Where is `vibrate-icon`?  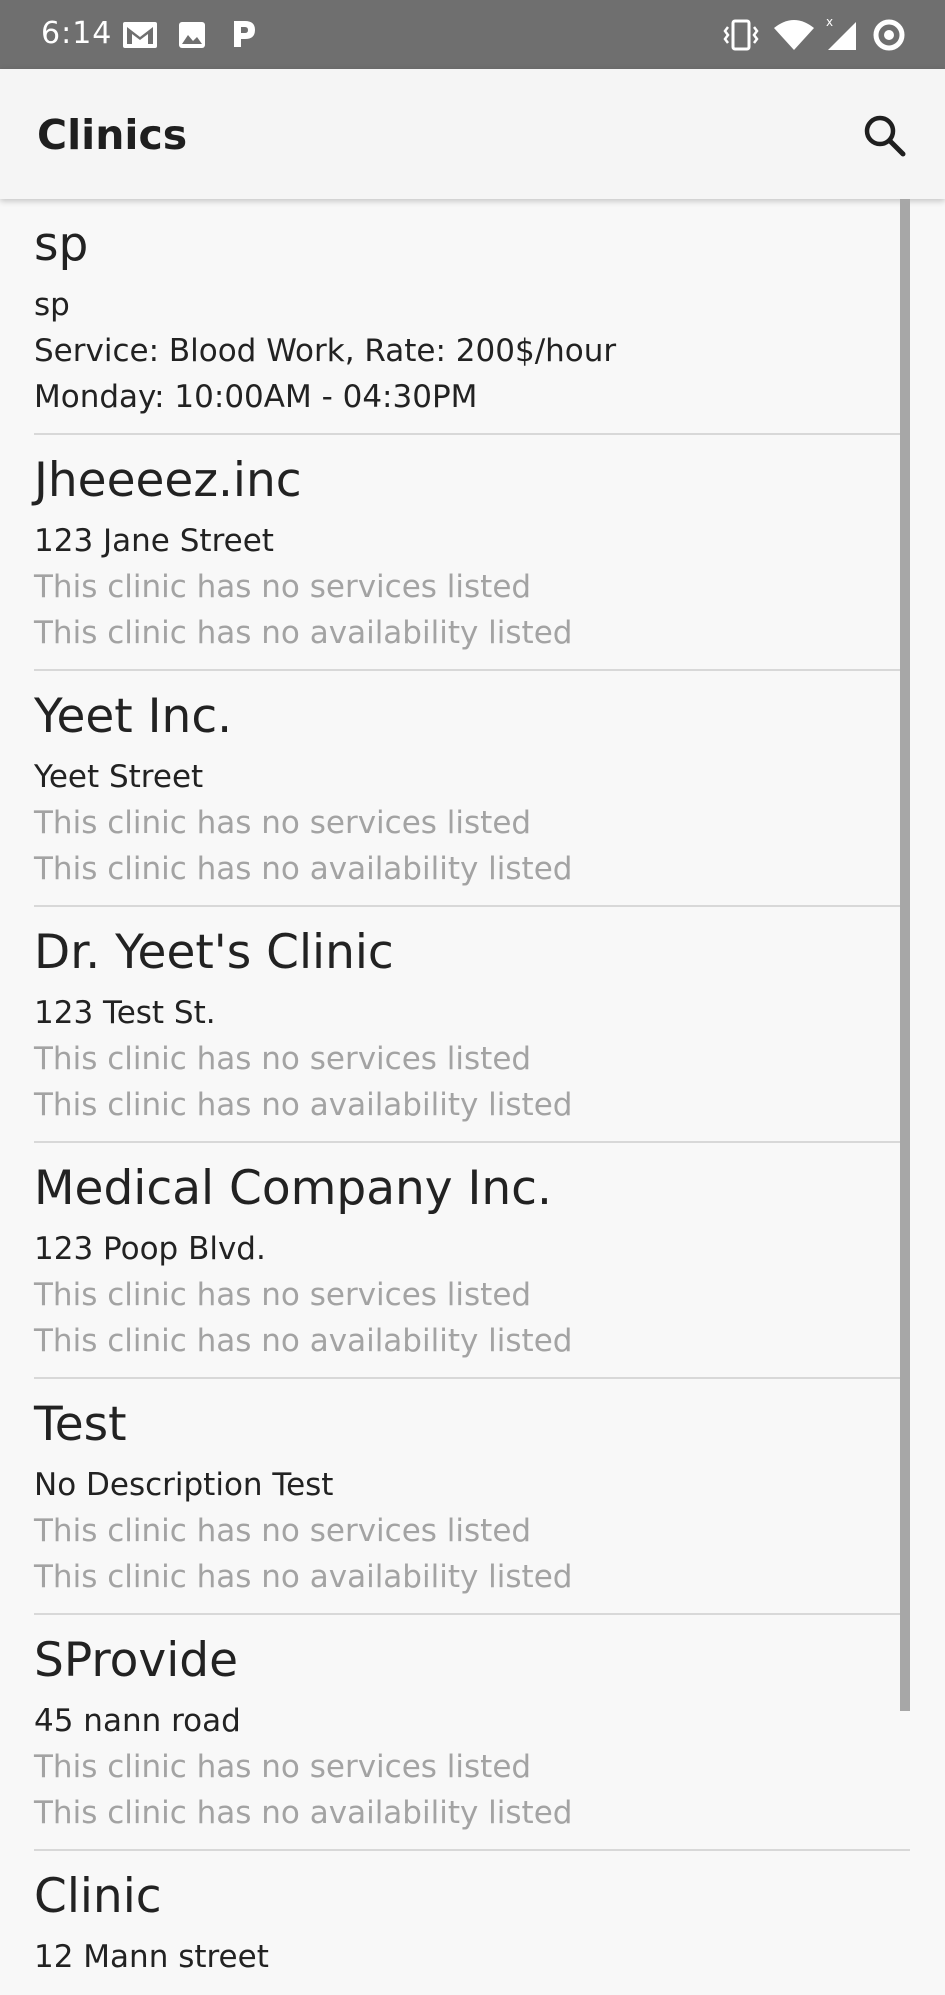 vibrate-icon is located at coordinates (741, 35).